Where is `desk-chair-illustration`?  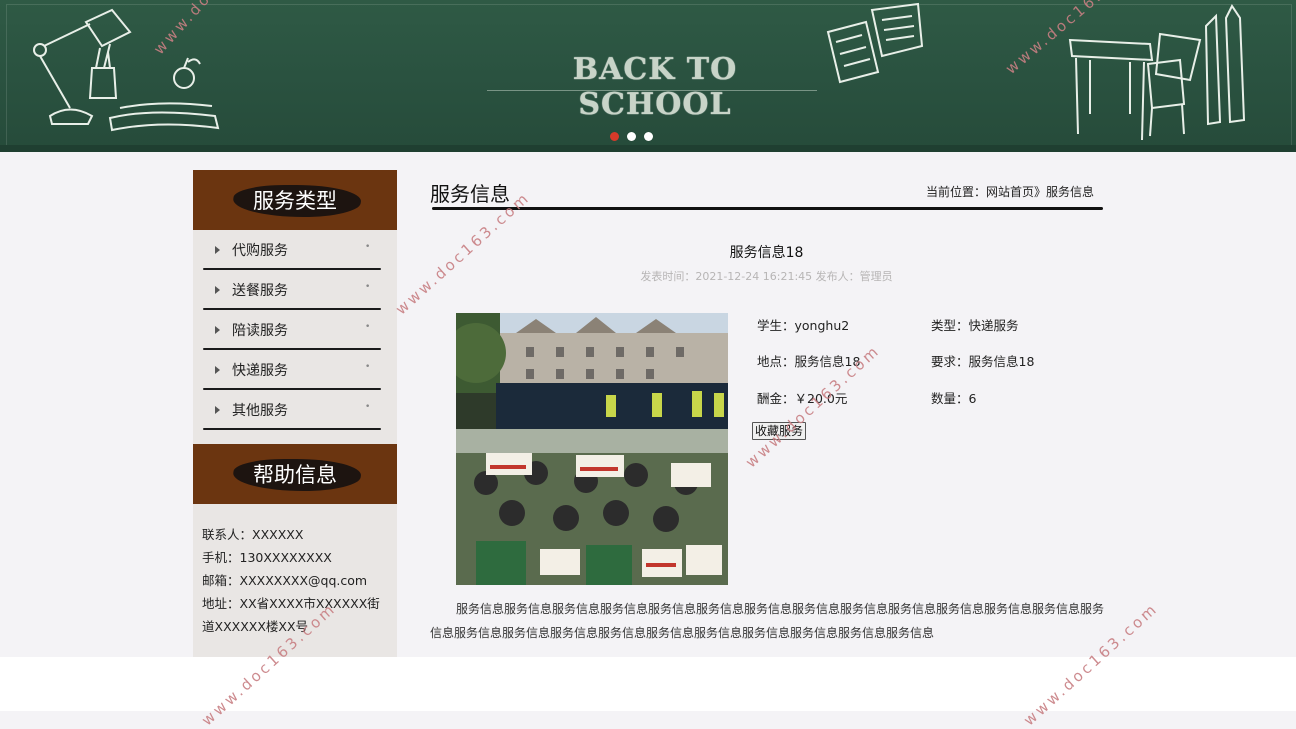 desk-chair-illustration is located at coordinates (1157, 72).